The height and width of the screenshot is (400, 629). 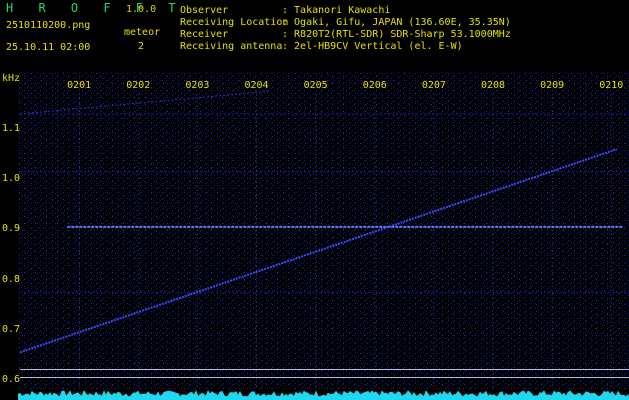 I want to click on x-tick-label: 0203, so click(x=197, y=85).